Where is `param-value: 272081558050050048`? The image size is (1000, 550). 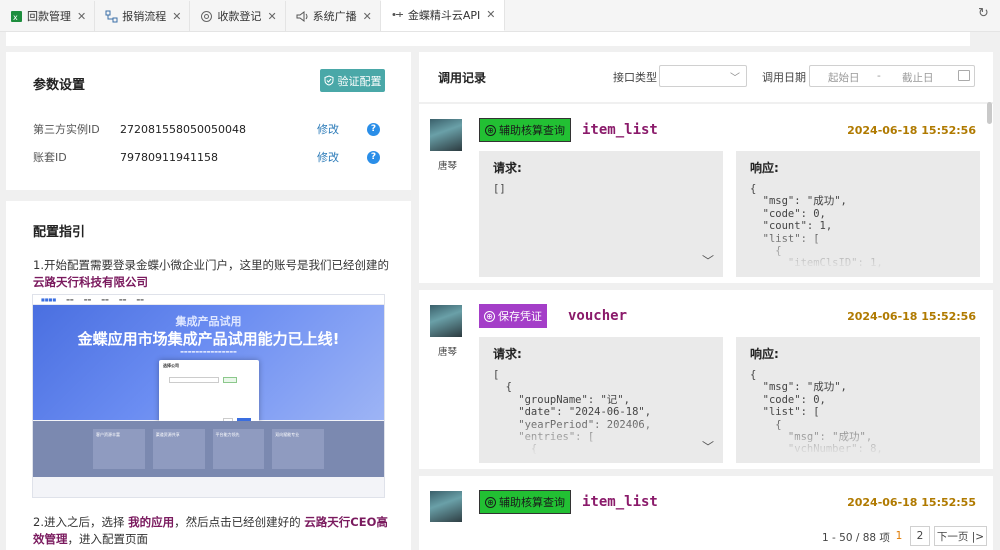
param-value: 272081558050050048 is located at coordinates (183, 129).